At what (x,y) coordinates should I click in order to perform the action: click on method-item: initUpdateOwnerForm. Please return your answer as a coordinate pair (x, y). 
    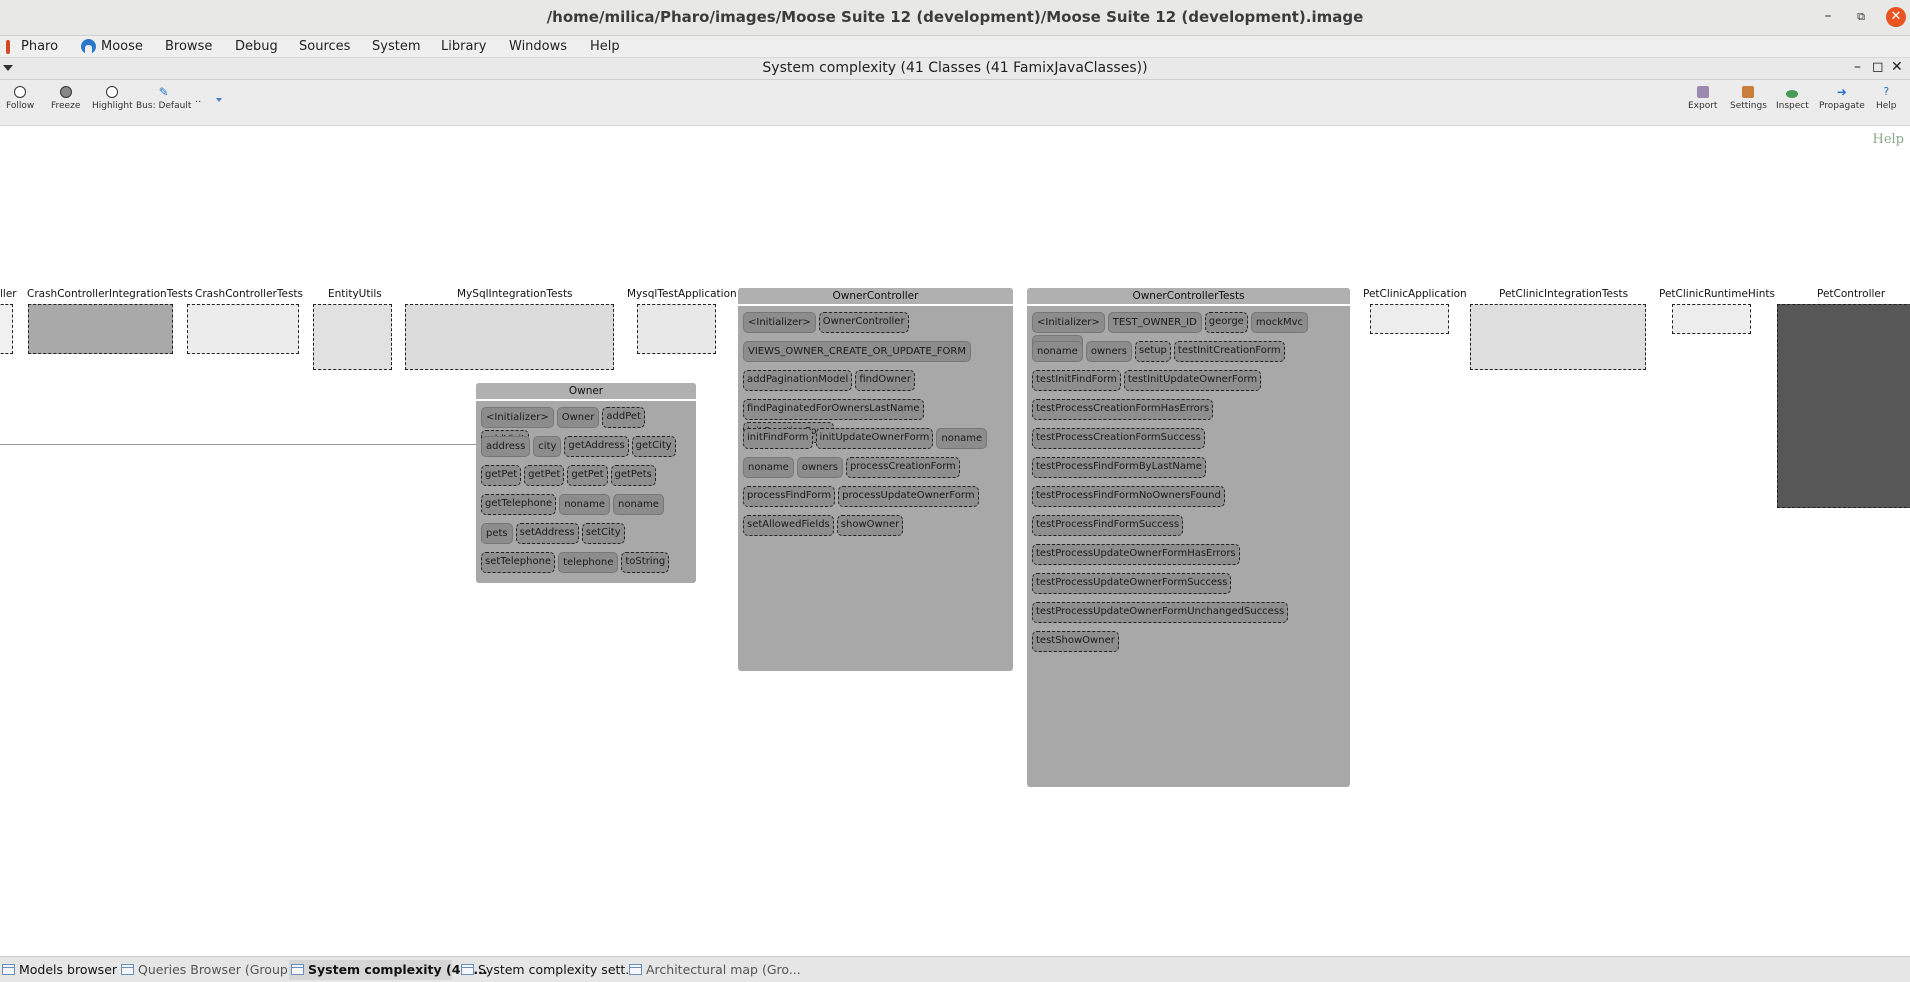
    Looking at the image, I should click on (874, 438).